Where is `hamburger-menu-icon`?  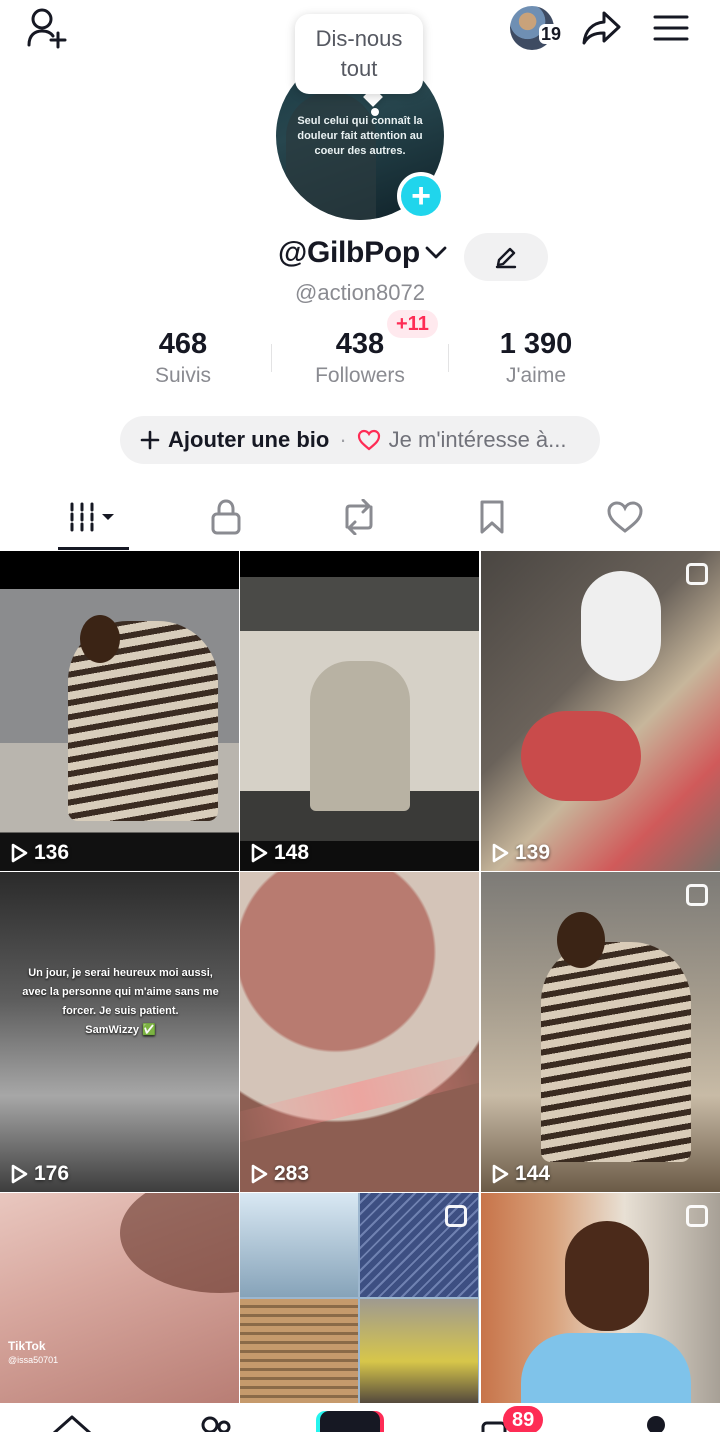 hamburger-menu-icon is located at coordinates (671, 28).